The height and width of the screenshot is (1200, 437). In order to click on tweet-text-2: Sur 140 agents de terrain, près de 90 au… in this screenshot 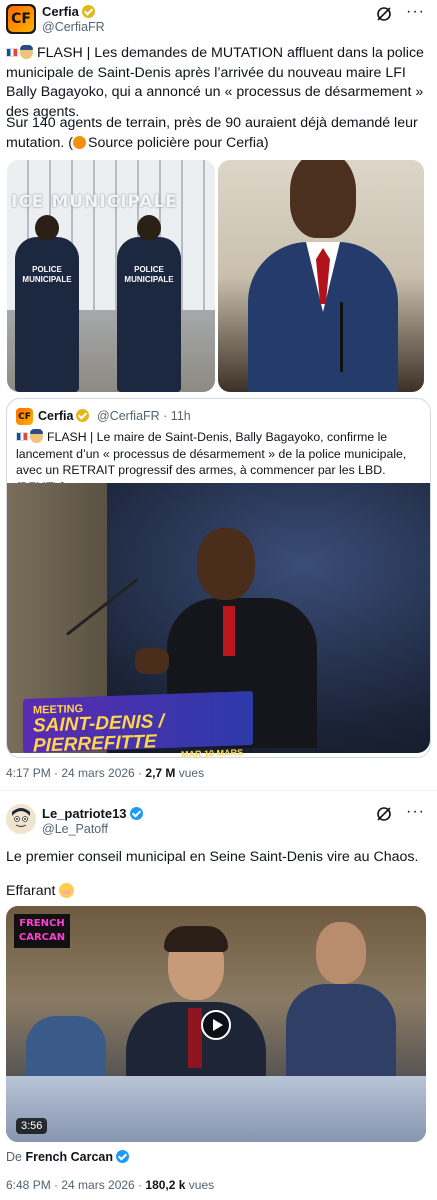, I will do `click(212, 133)`.